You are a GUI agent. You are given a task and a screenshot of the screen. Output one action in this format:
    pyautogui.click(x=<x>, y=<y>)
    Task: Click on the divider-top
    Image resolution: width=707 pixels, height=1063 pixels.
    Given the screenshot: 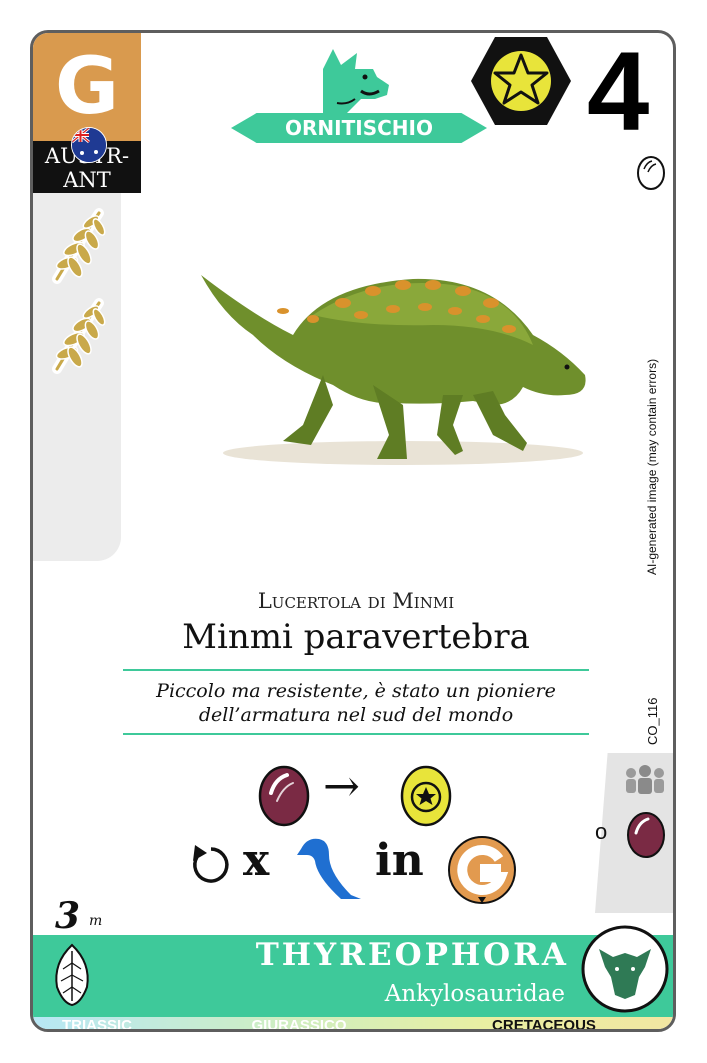 What is the action you would take?
    pyautogui.click(x=356, y=670)
    